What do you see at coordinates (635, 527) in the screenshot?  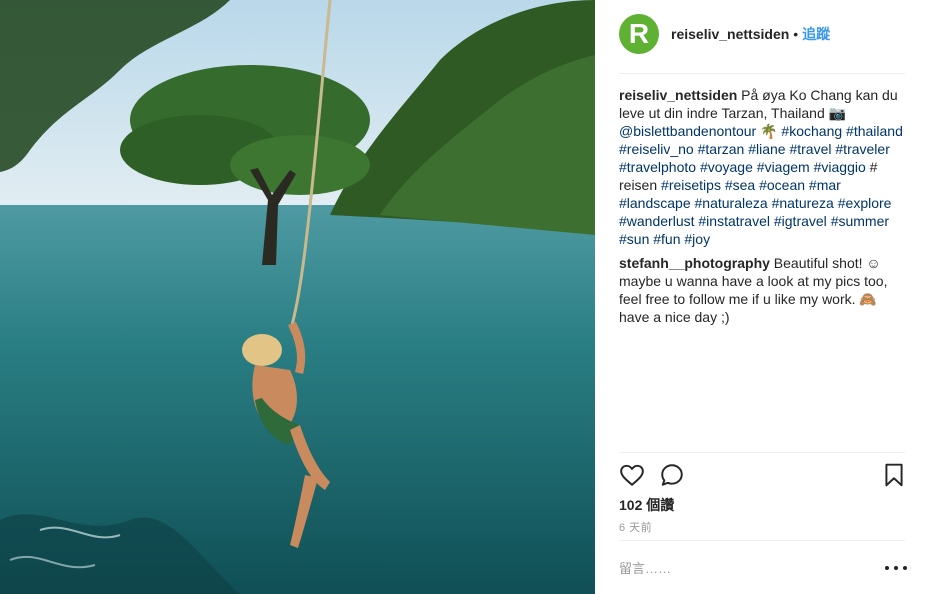 I see `post-timestamp: 6 天前` at bounding box center [635, 527].